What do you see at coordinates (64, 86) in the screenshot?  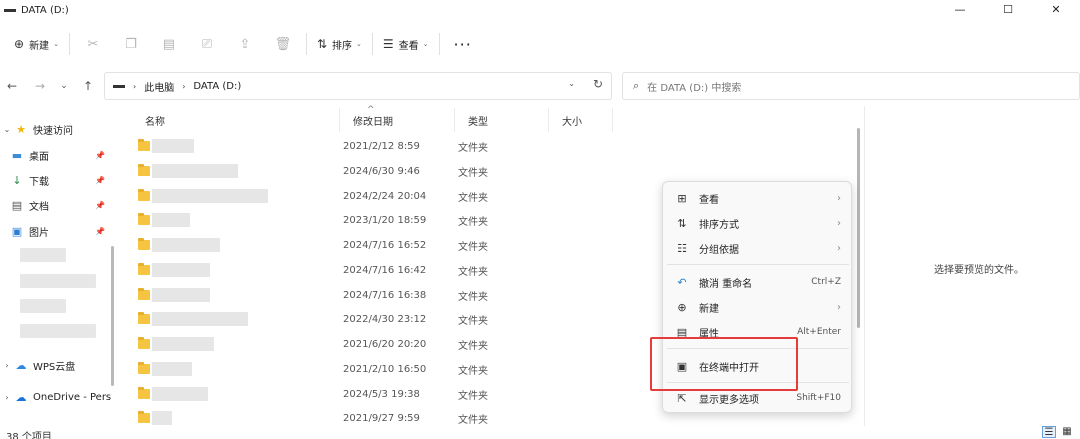 I see `recent-locations-button: ⌄` at bounding box center [64, 86].